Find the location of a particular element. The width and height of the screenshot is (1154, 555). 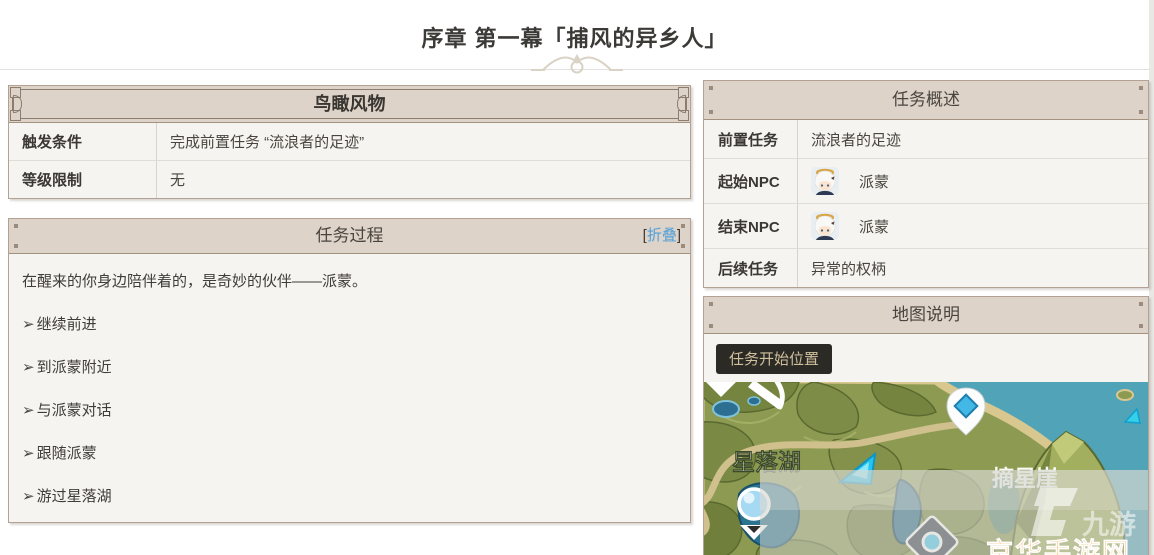

quest-start-location-badge: 任务开始位置 is located at coordinates (774, 359).